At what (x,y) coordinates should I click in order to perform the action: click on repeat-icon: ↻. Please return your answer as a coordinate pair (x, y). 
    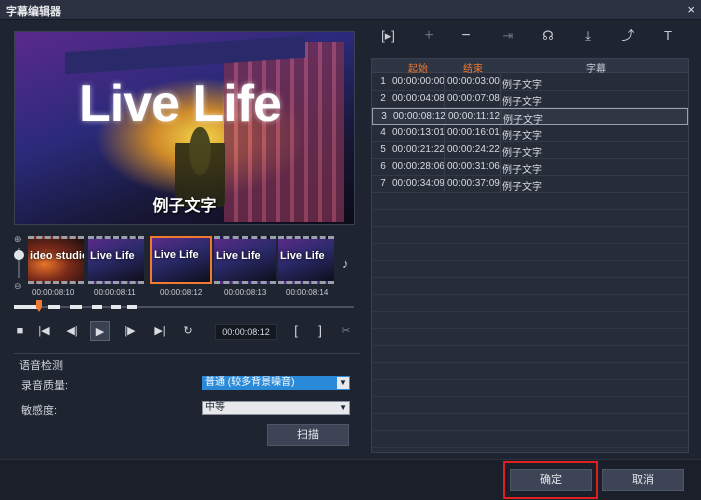
    Looking at the image, I should click on (188, 331).